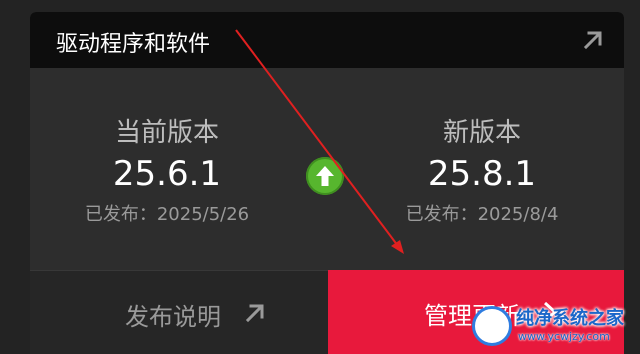 The image size is (640, 354). What do you see at coordinates (570, 318) in the screenshot?
I see `watermark-name: 纯净系统之家` at bounding box center [570, 318].